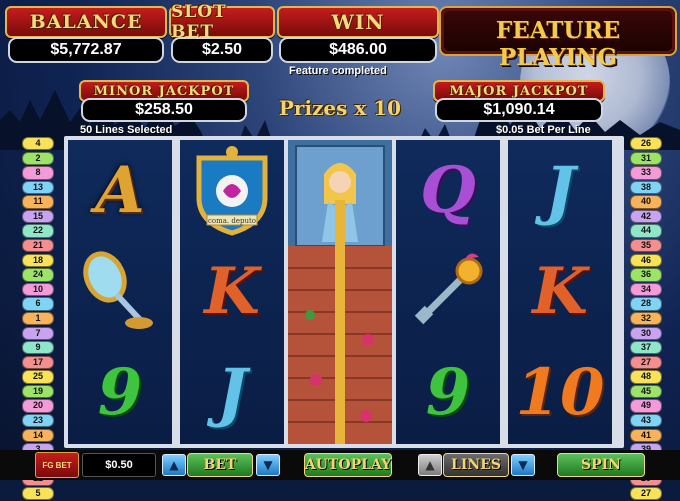  What do you see at coordinates (232, 190) in the screenshot?
I see `crest-shield-icon: coma. deputo` at bounding box center [232, 190].